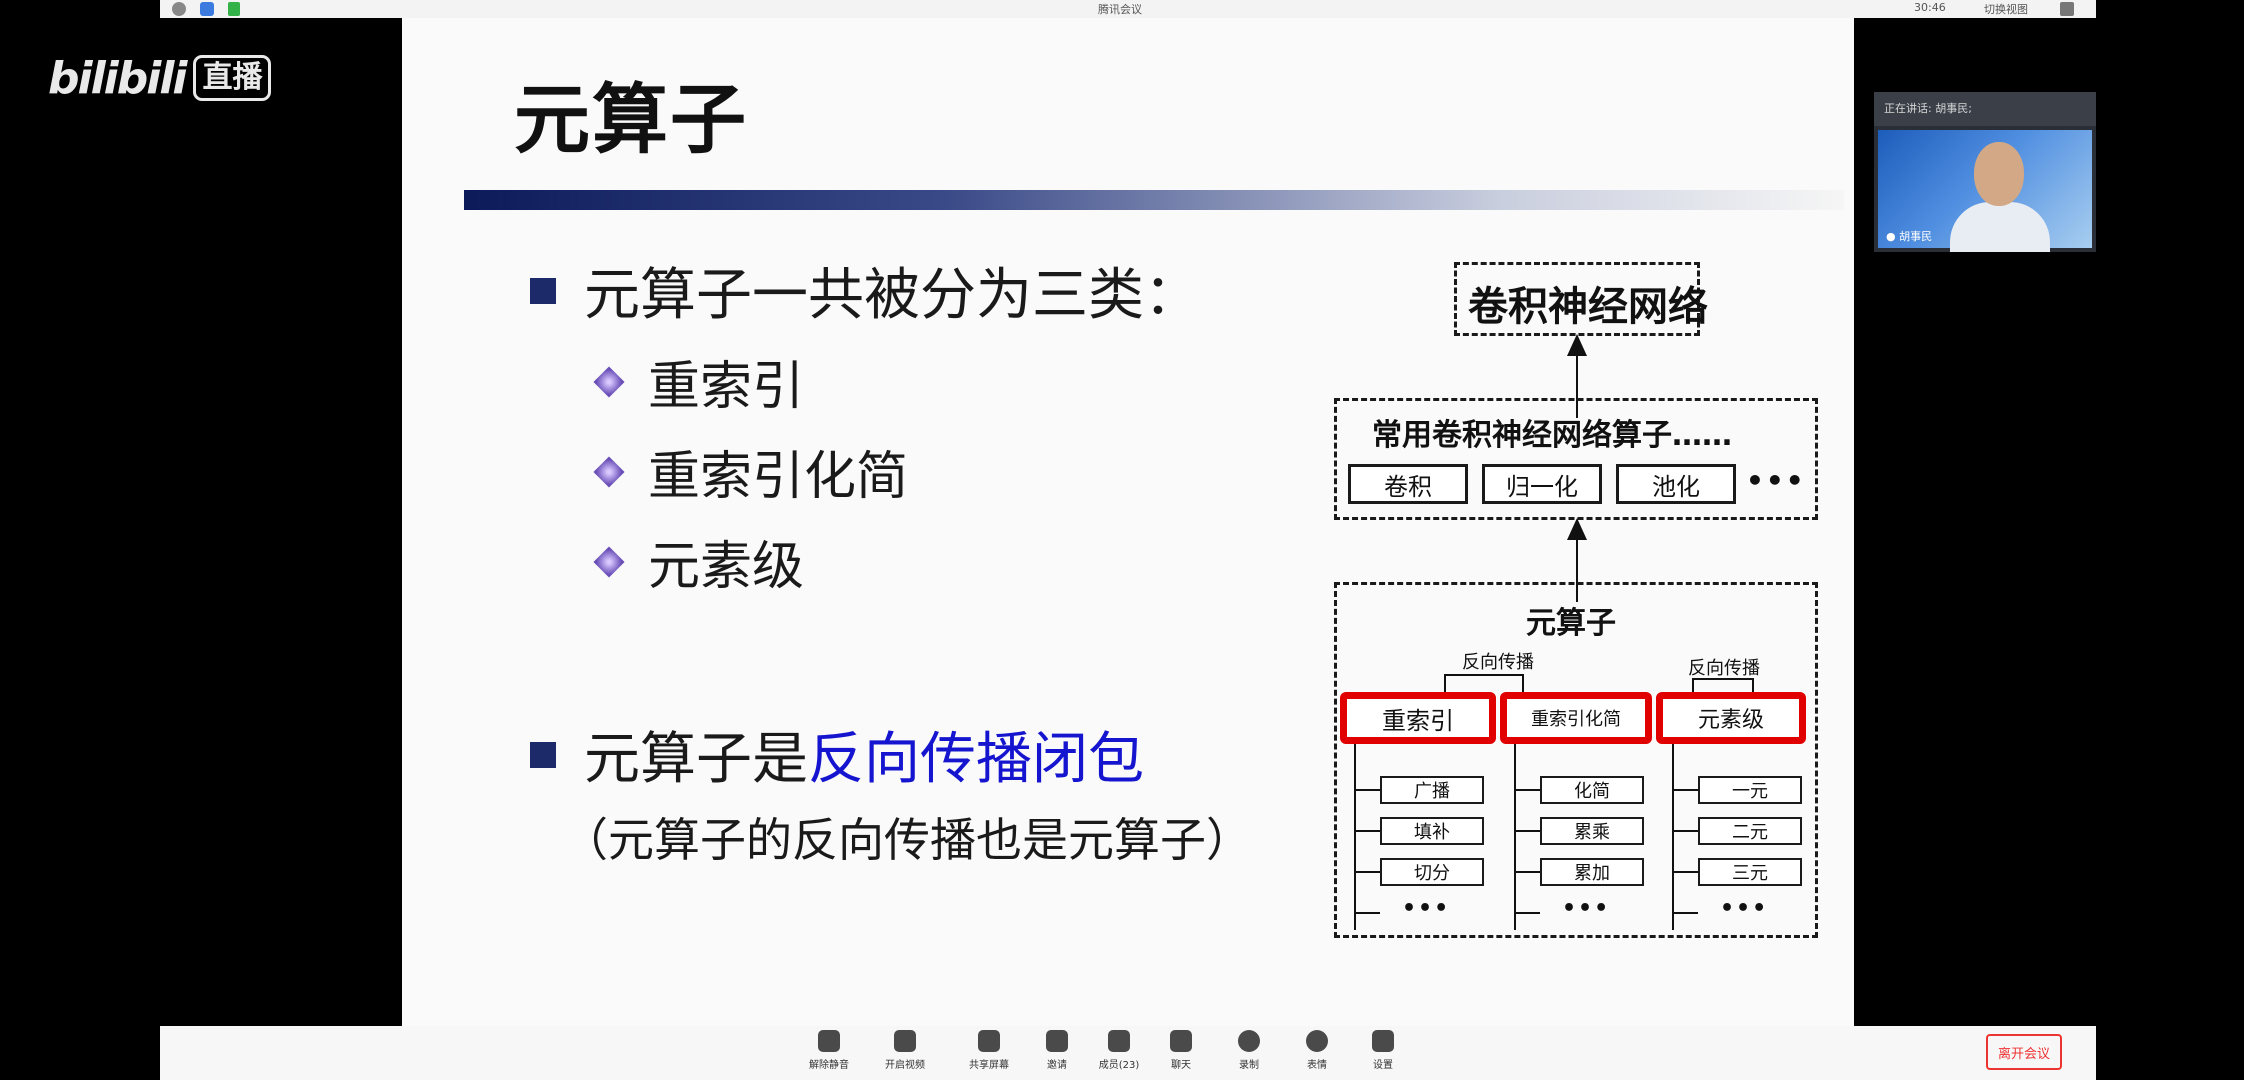  Describe the element at coordinates (1057, 1065) in the screenshot. I see `tool-label: 邀请` at that location.